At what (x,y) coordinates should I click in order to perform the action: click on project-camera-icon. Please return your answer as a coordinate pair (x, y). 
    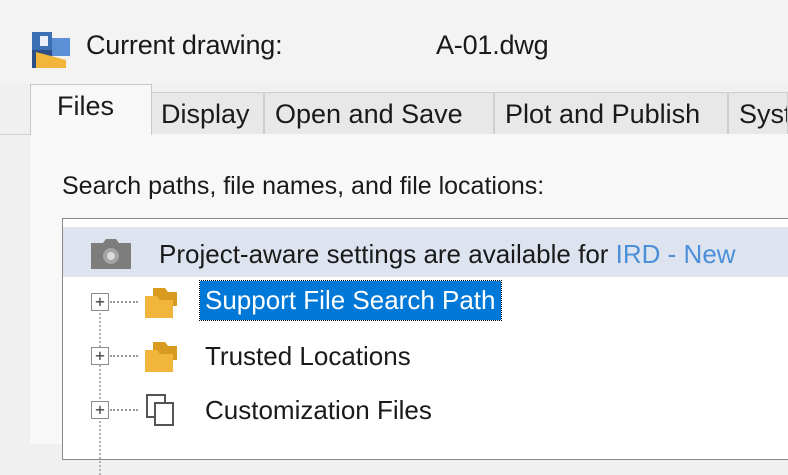
    Looking at the image, I should click on (111, 254).